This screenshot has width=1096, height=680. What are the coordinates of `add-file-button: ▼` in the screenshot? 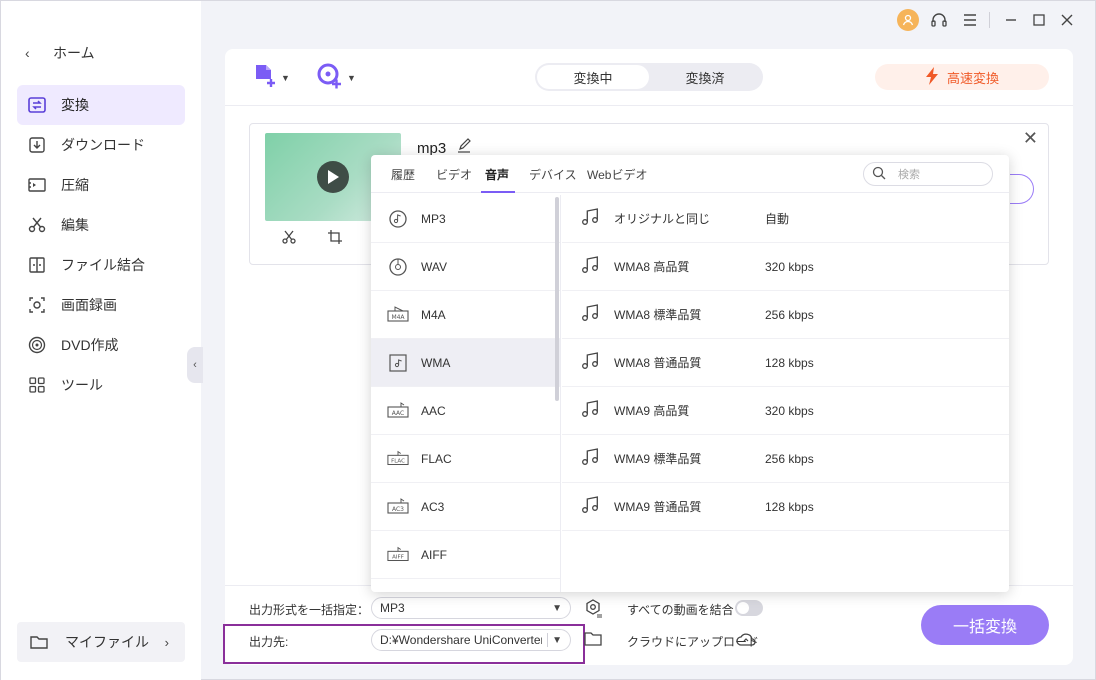 It's located at (271, 77).